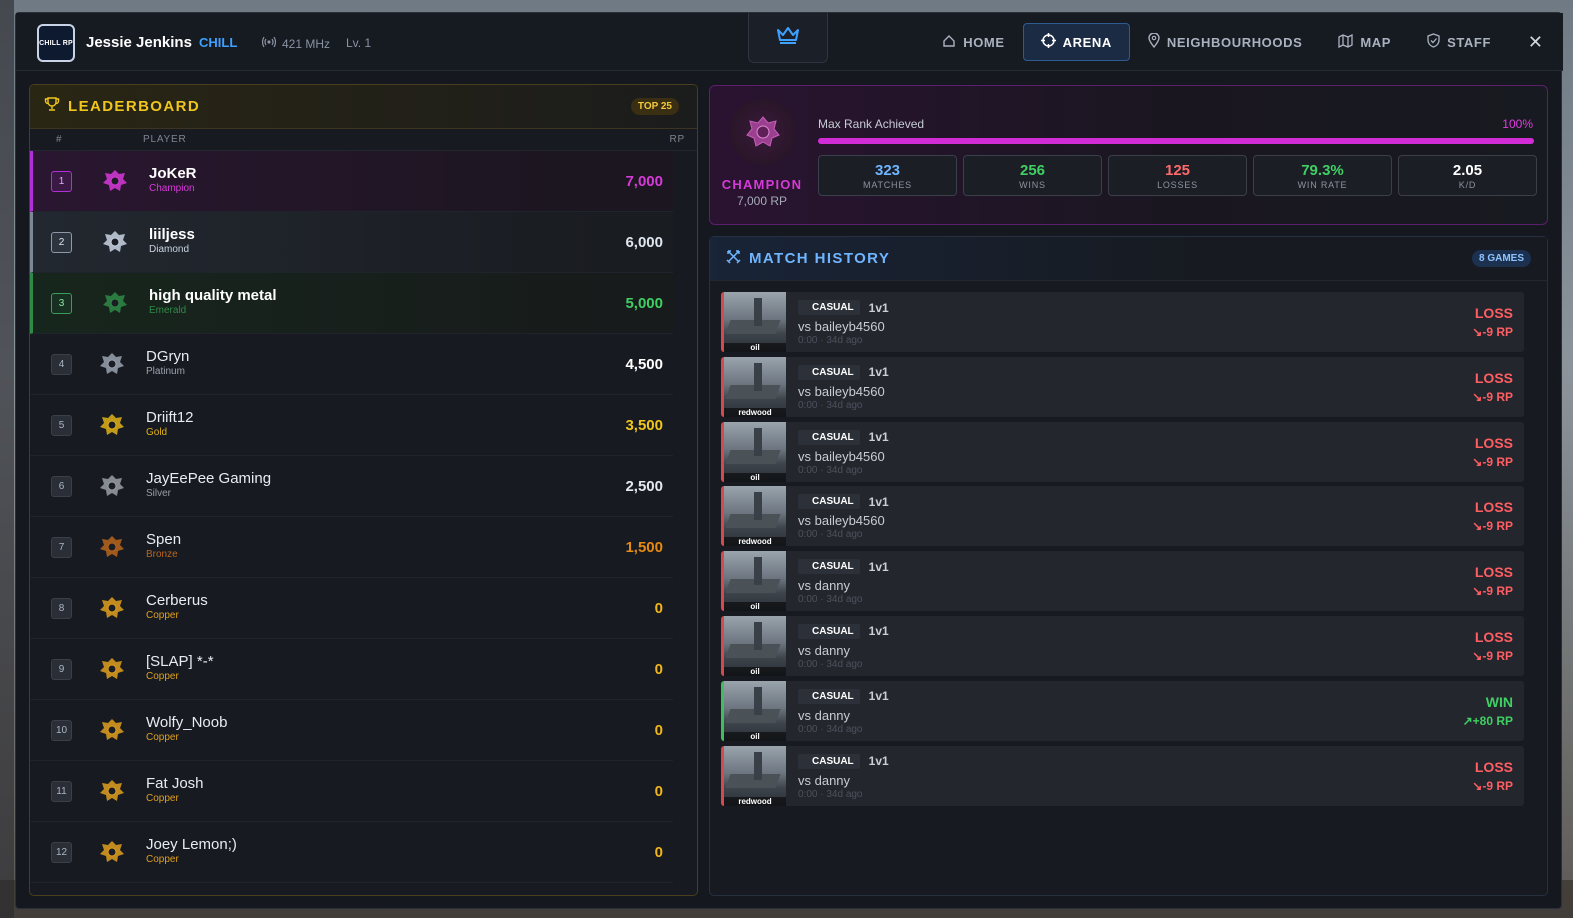 The width and height of the screenshot is (1573, 918). What do you see at coordinates (351, 242) in the screenshot?
I see `leaderboard-row: 2 liiljess Diamond 6,000` at bounding box center [351, 242].